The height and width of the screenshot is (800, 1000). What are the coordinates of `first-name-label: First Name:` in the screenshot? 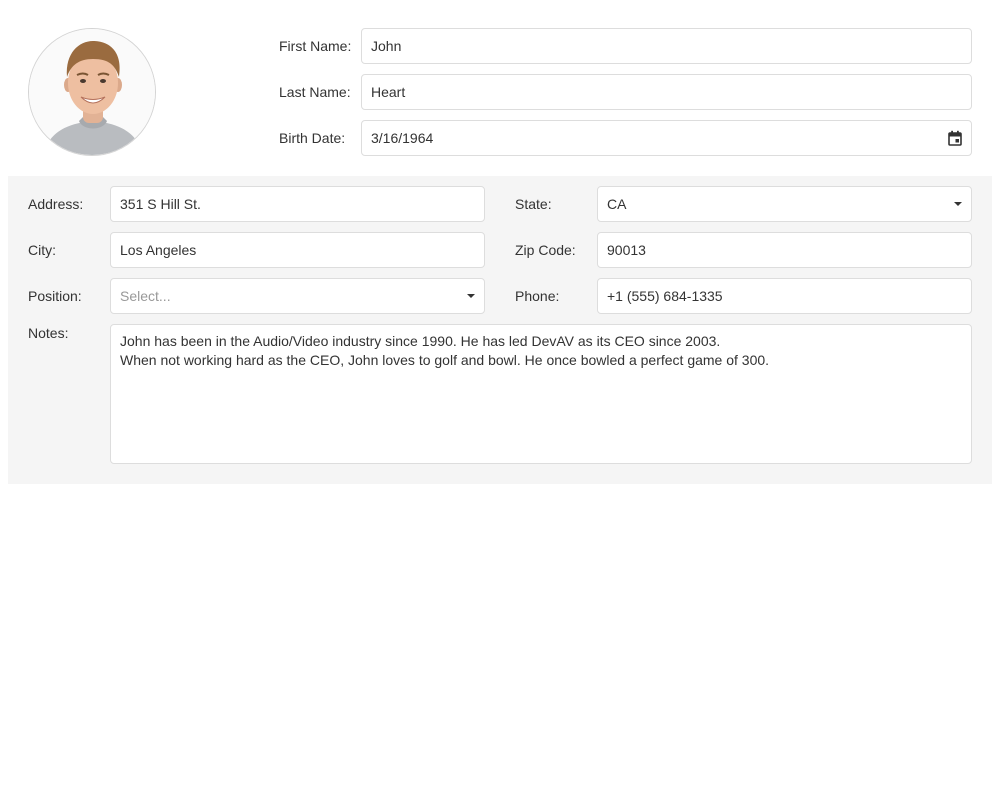 It's located at (315, 46).